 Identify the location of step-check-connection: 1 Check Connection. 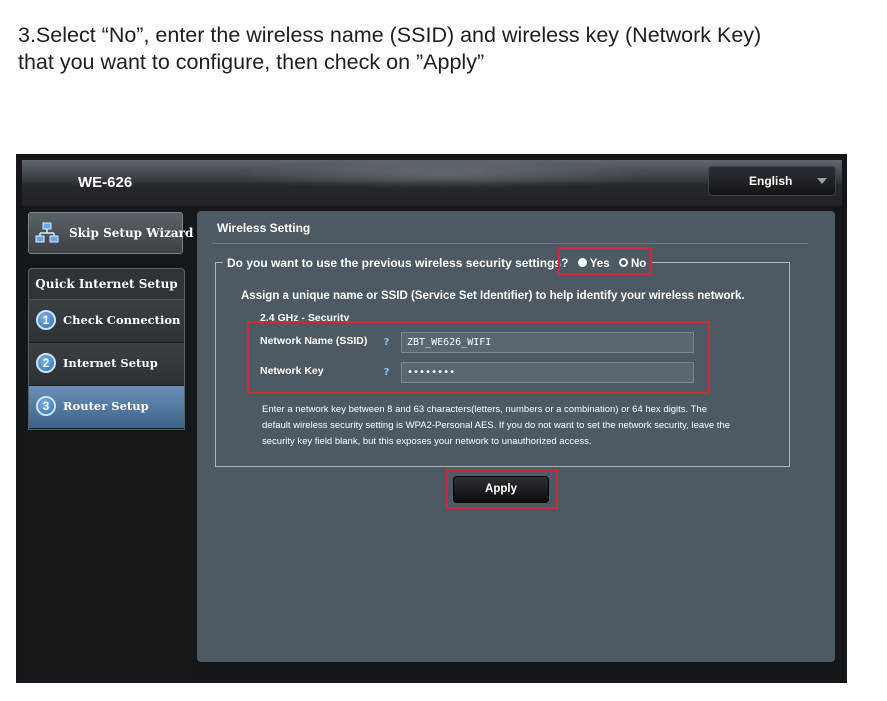
(106, 321).